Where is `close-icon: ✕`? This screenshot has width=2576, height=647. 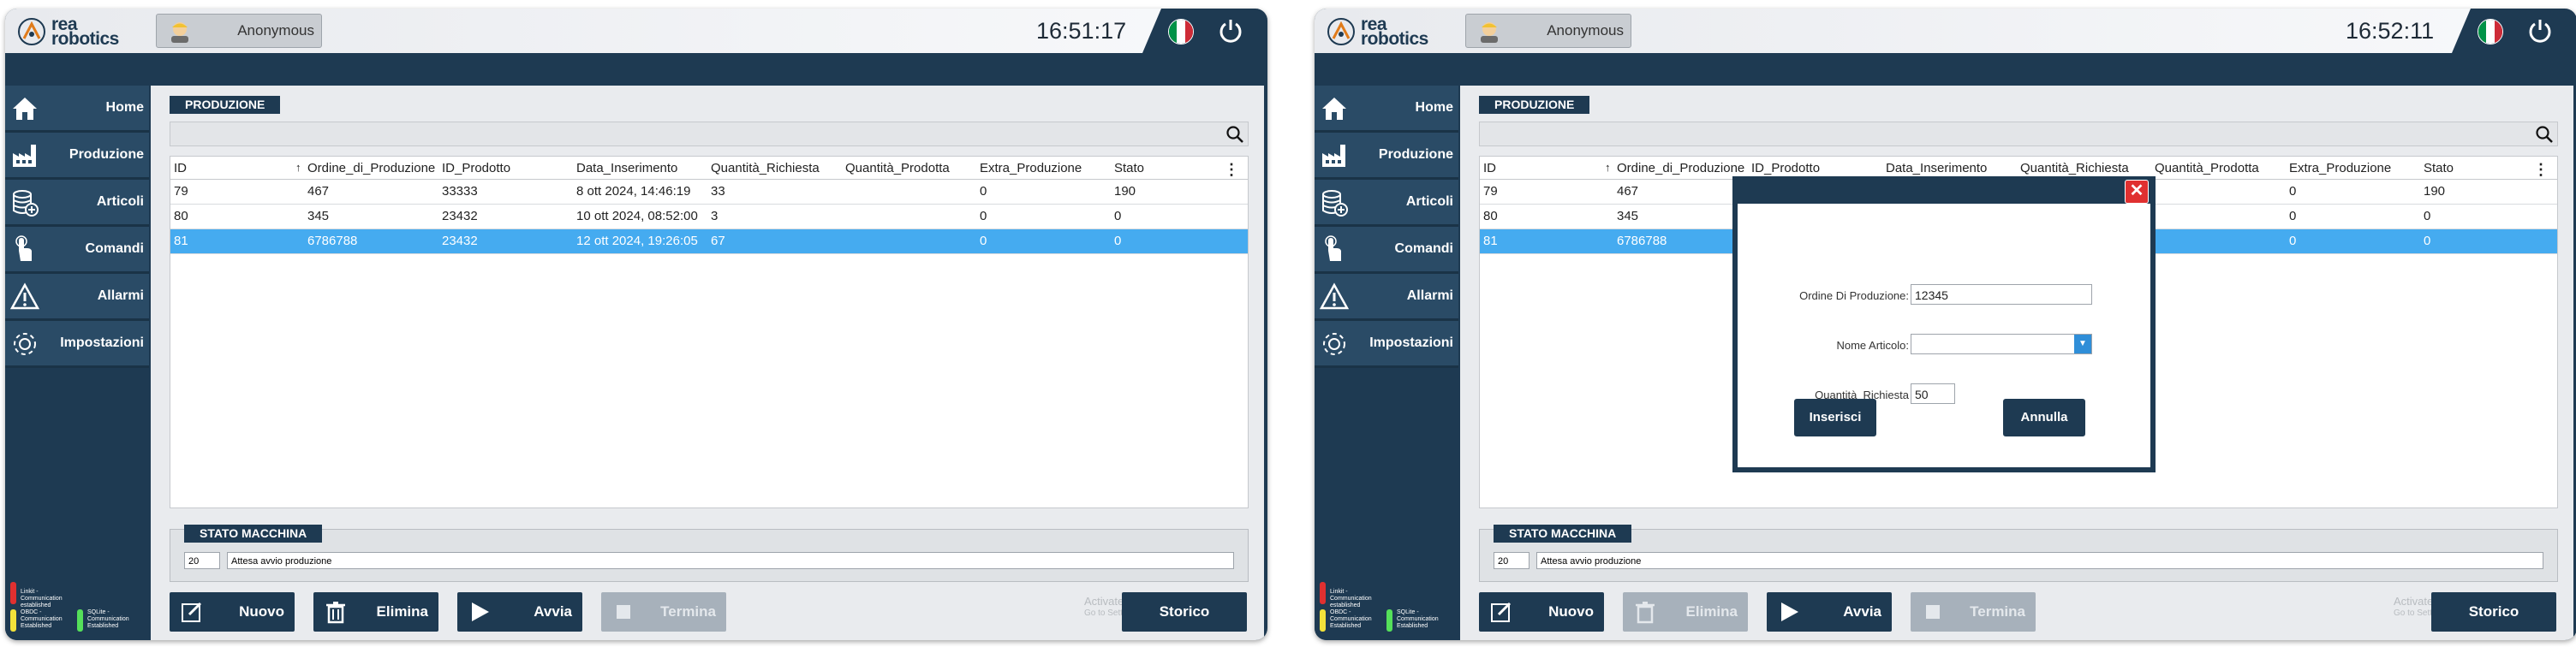 close-icon: ✕ is located at coordinates (2137, 192).